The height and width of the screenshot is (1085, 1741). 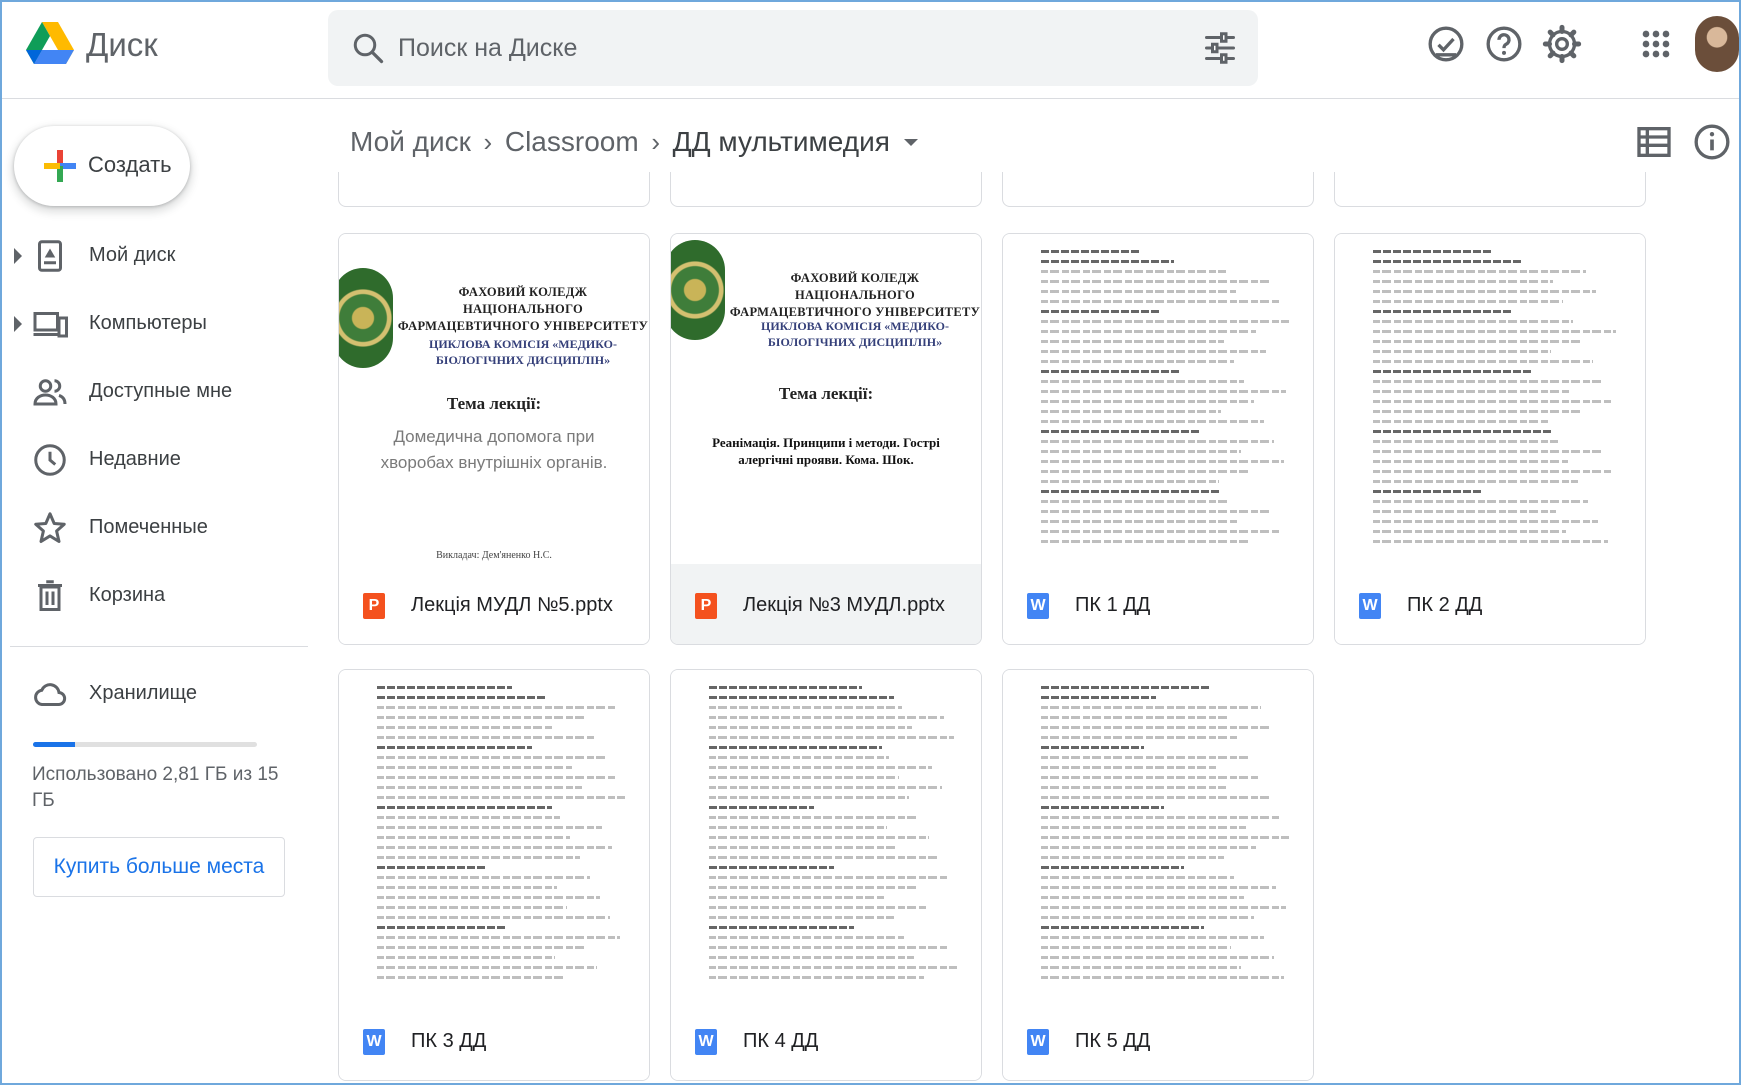 What do you see at coordinates (449, 1041) in the screenshot?
I see `file-name: ПК 3 ДД` at bounding box center [449, 1041].